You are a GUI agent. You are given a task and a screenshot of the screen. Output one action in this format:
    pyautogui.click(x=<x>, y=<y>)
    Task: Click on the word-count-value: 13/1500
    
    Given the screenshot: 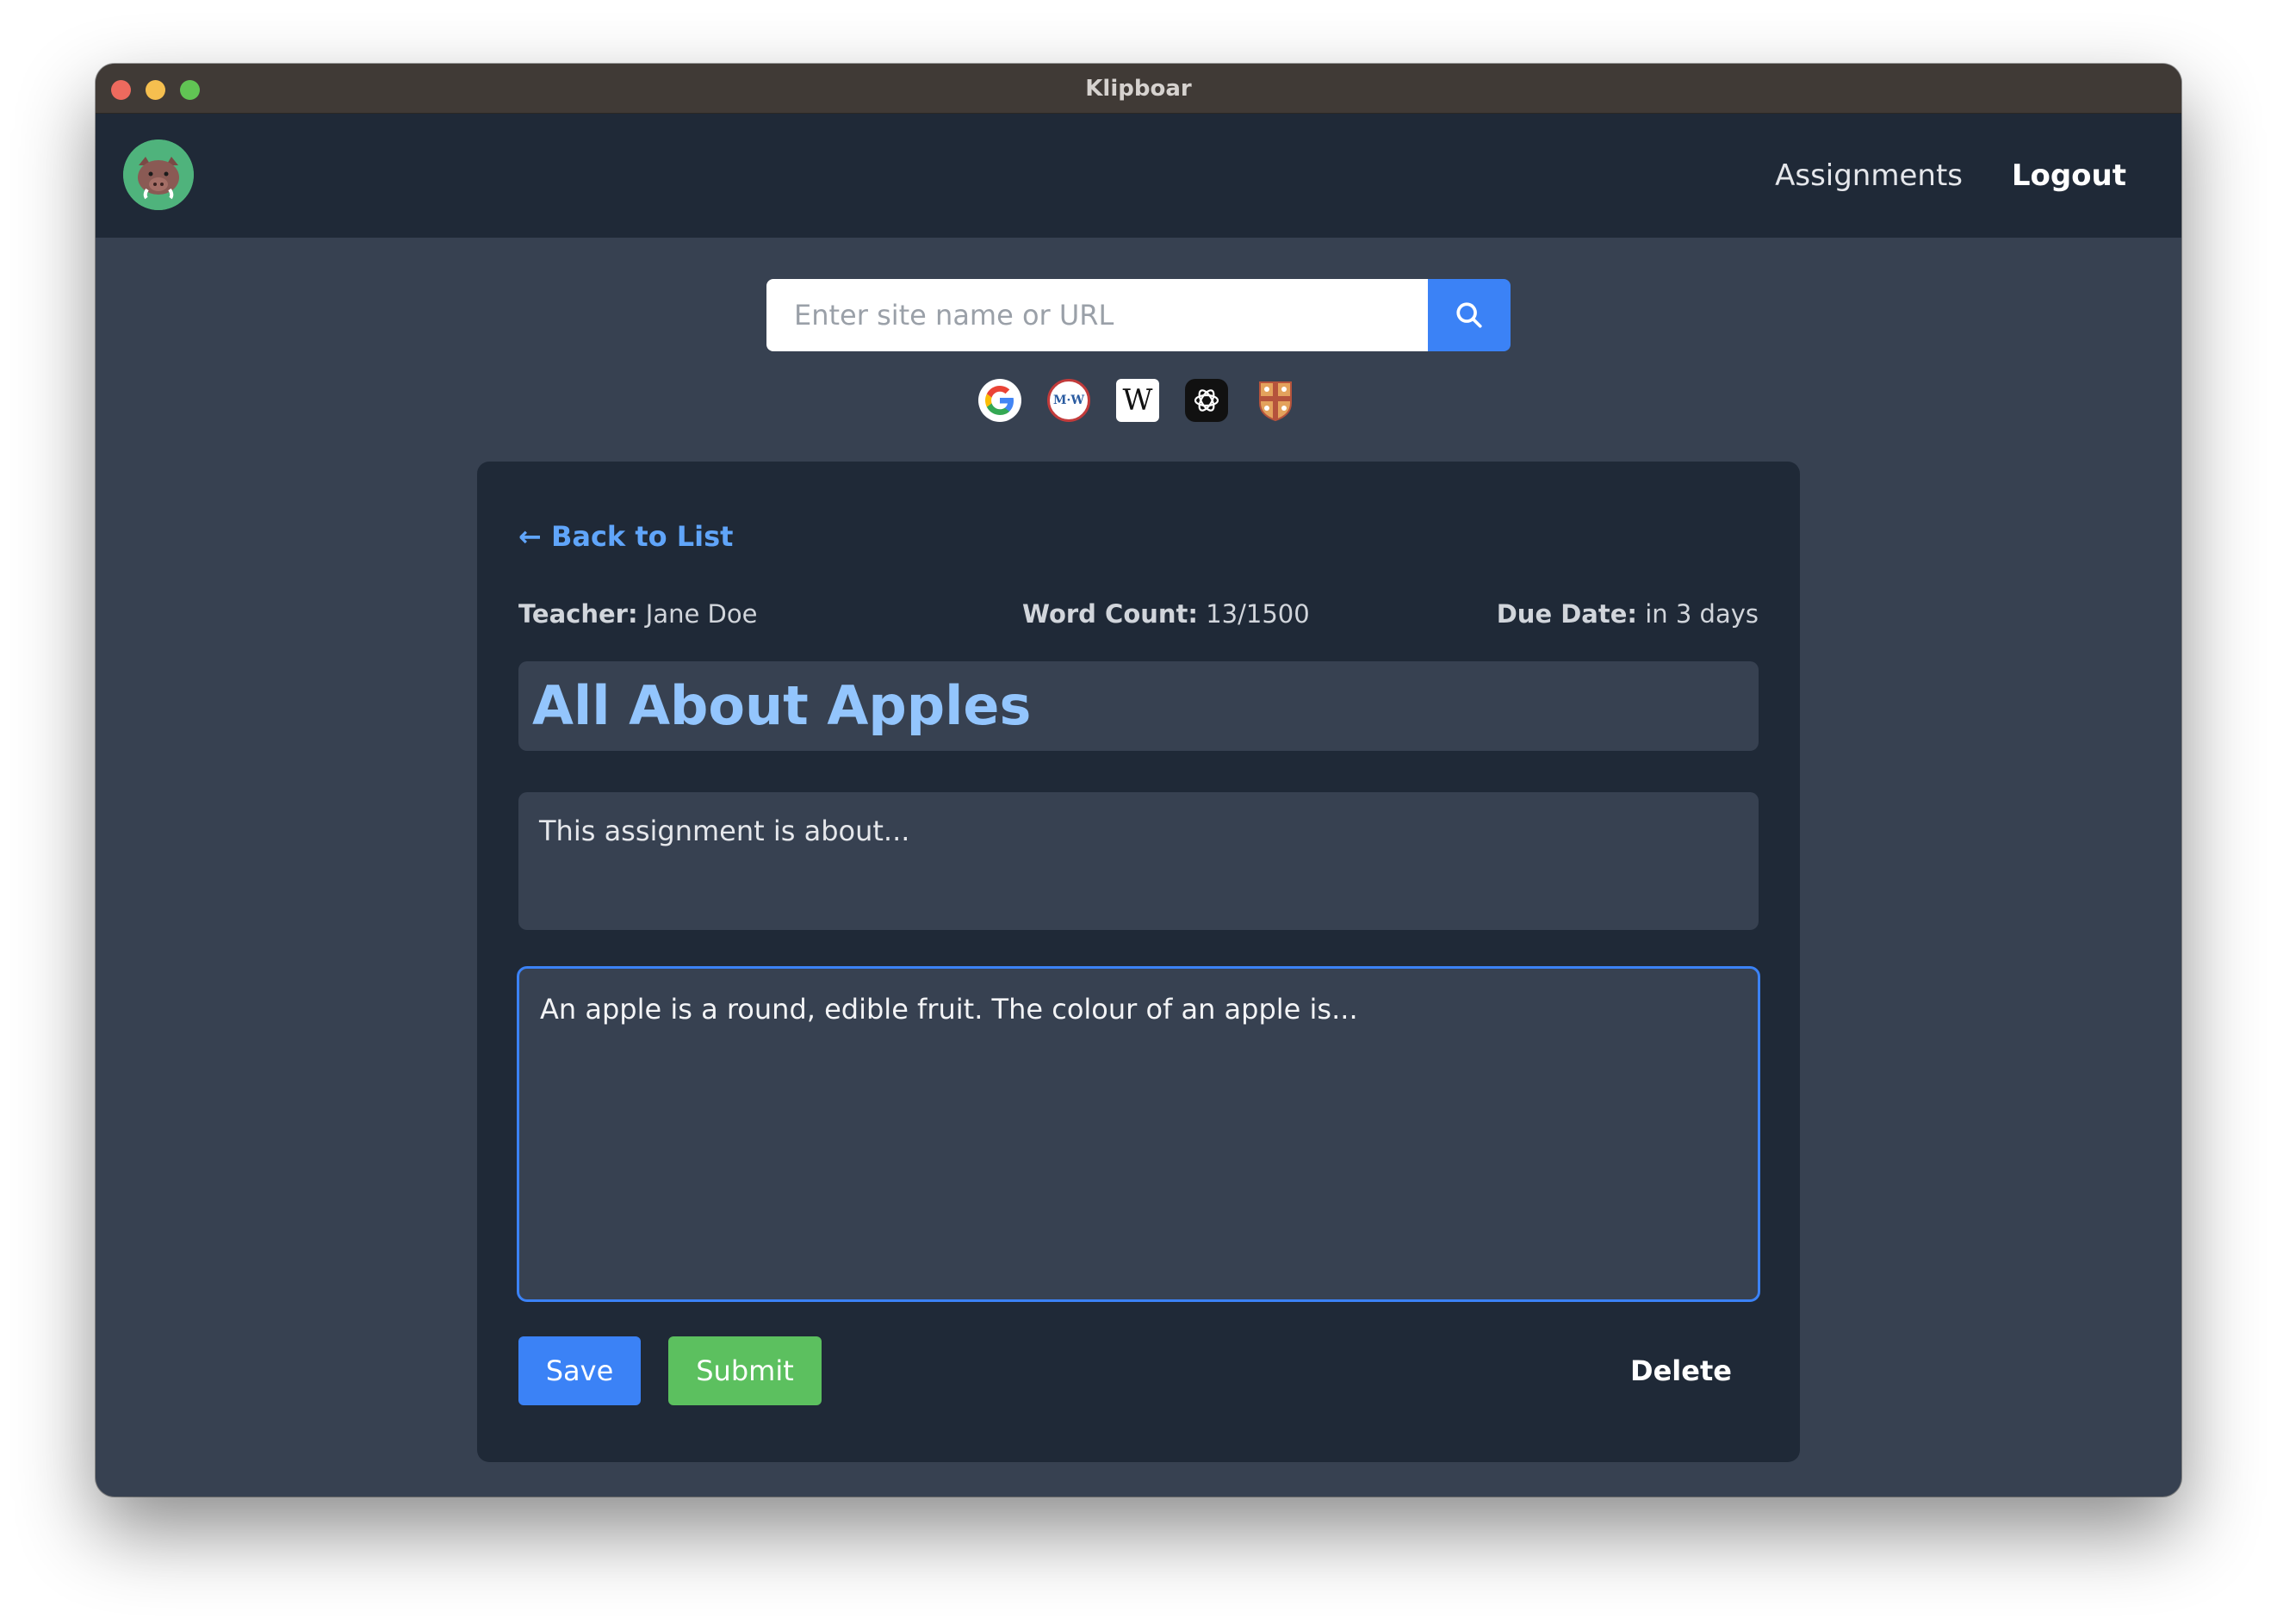 What is the action you would take?
    pyautogui.click(x=1258, y=614)
    